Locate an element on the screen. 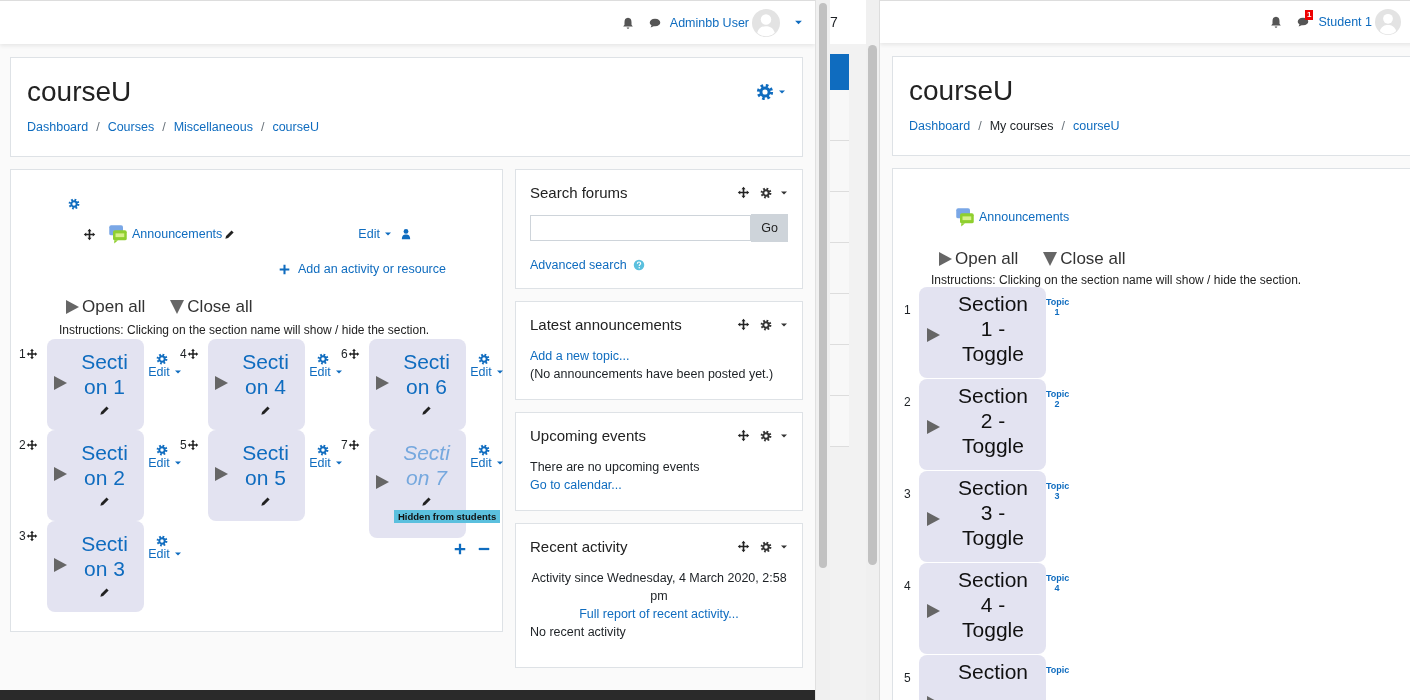 The width and height of the screenshot is (1410, 700). section-title: Section 2 - Toggle is located at coordinates (993, 420).